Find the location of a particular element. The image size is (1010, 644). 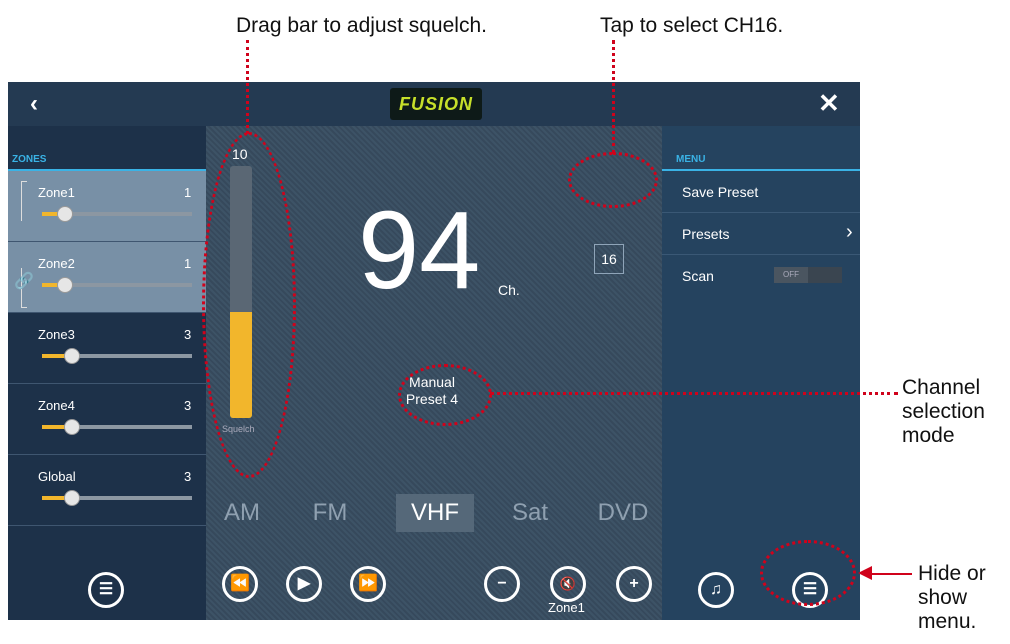

channel-unit: Ch. is located at coordinates (509, 290).